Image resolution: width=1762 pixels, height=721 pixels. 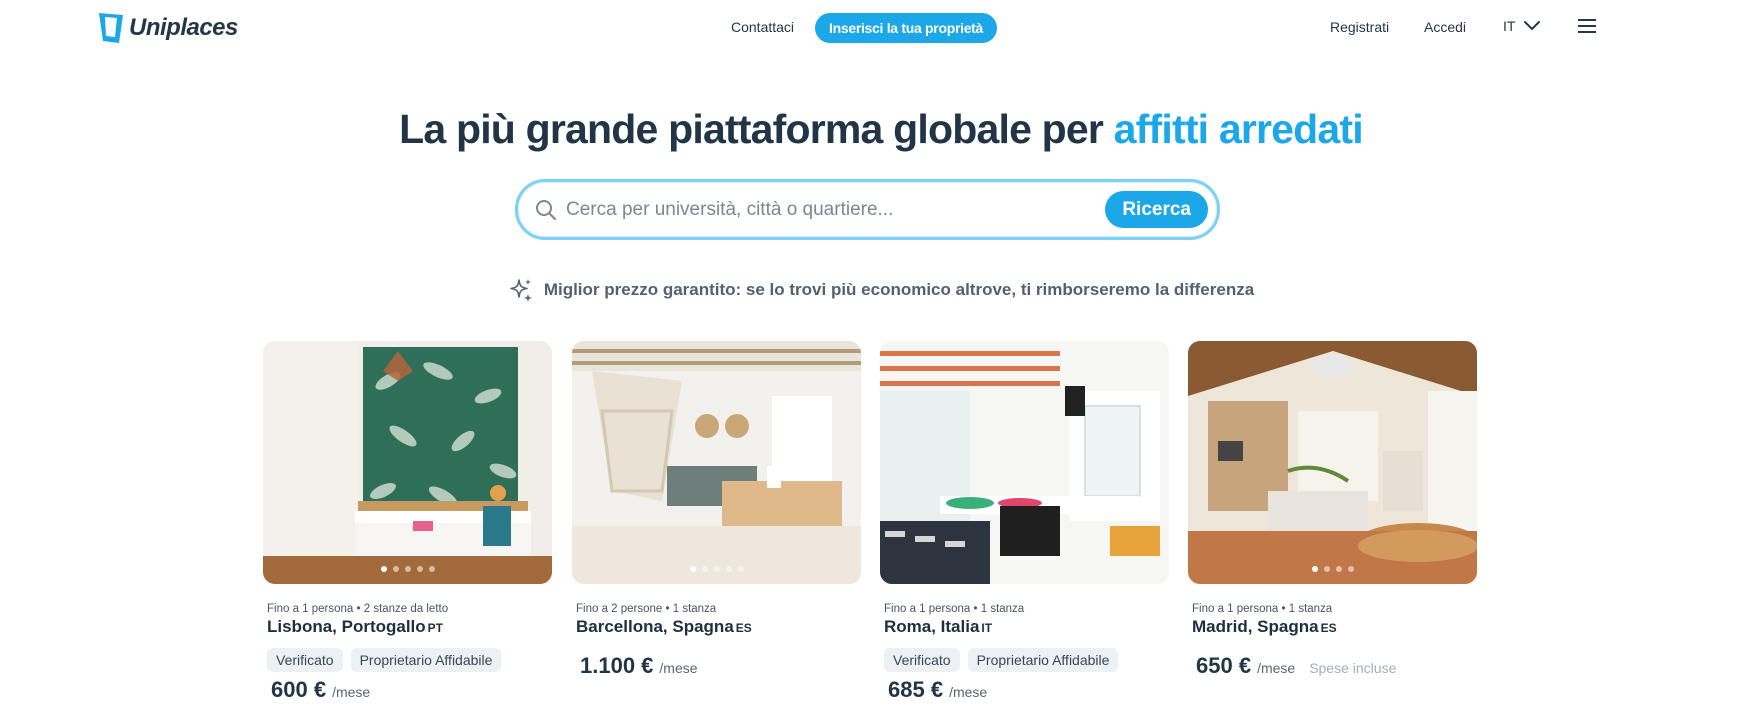 What do you see at coordinates (646, 609) in the screenshot?
I see `listing-capacity: Fino a 2 persone • 1 stanza` at bounding box center [646, 609].